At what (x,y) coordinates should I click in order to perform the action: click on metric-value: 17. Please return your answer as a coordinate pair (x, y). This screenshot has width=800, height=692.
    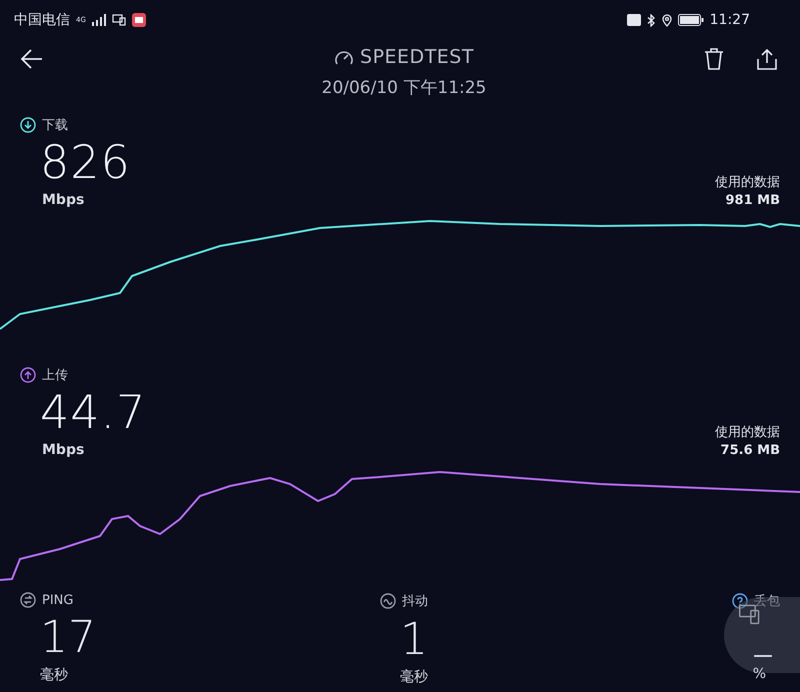
    Looking at the image, I should click on (68, 638).